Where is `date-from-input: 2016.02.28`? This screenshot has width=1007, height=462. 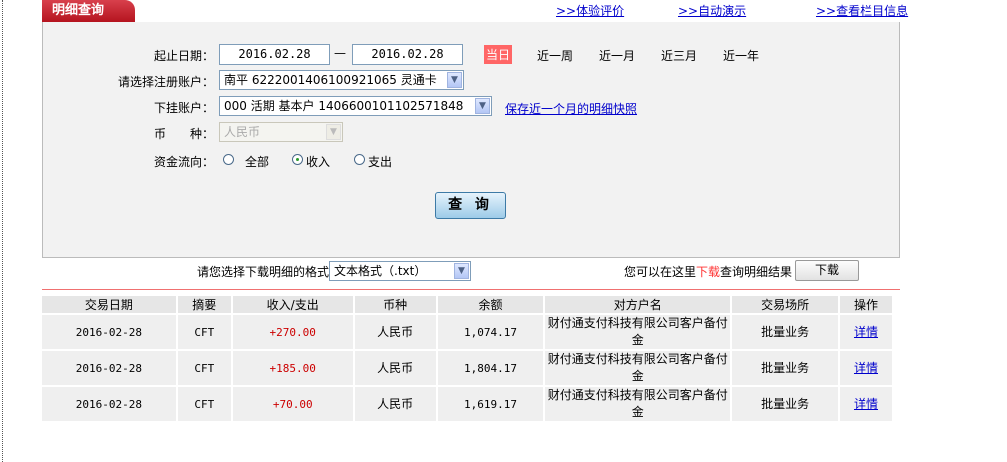
date-from-input: 2016.02.28 is located at coordinates (274, 54).